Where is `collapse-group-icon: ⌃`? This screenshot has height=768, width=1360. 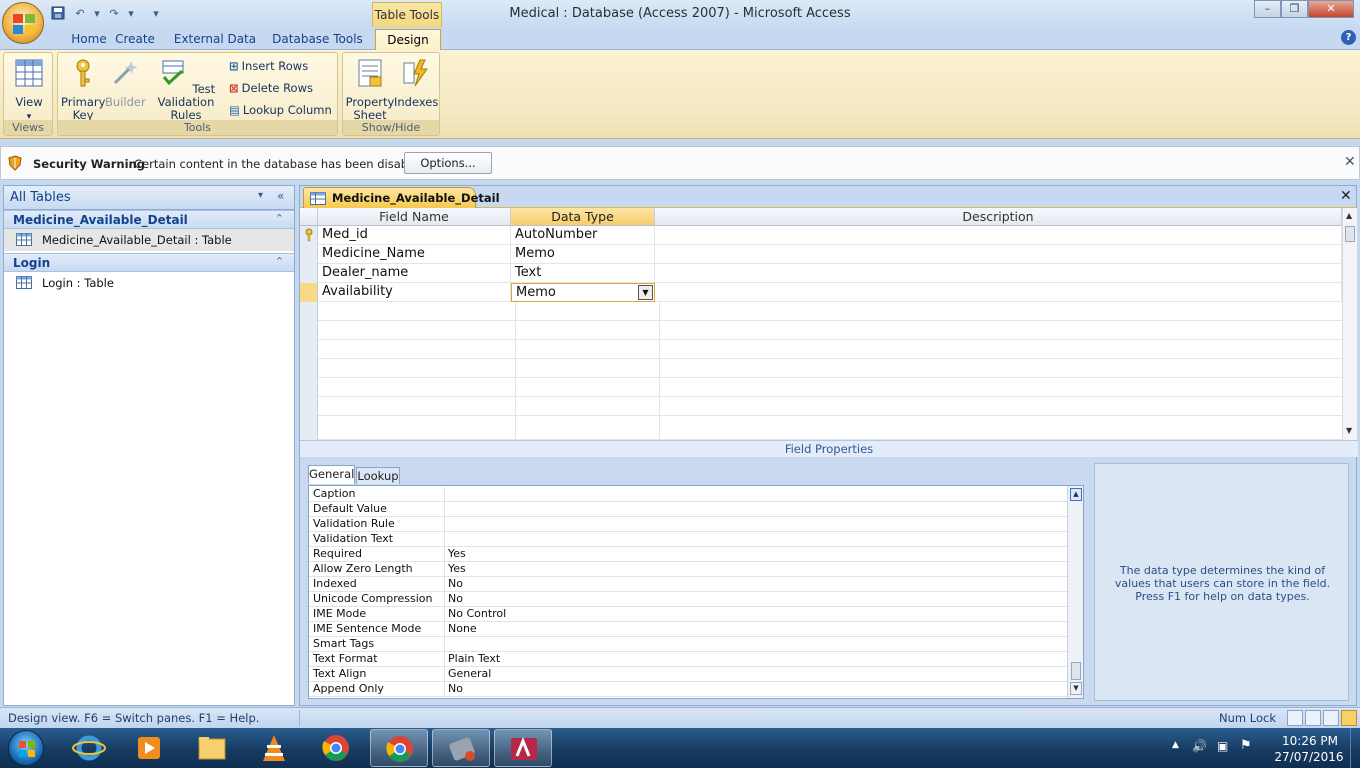
collapse-group-icon: ⌃ is located at coordinates (279, 261).